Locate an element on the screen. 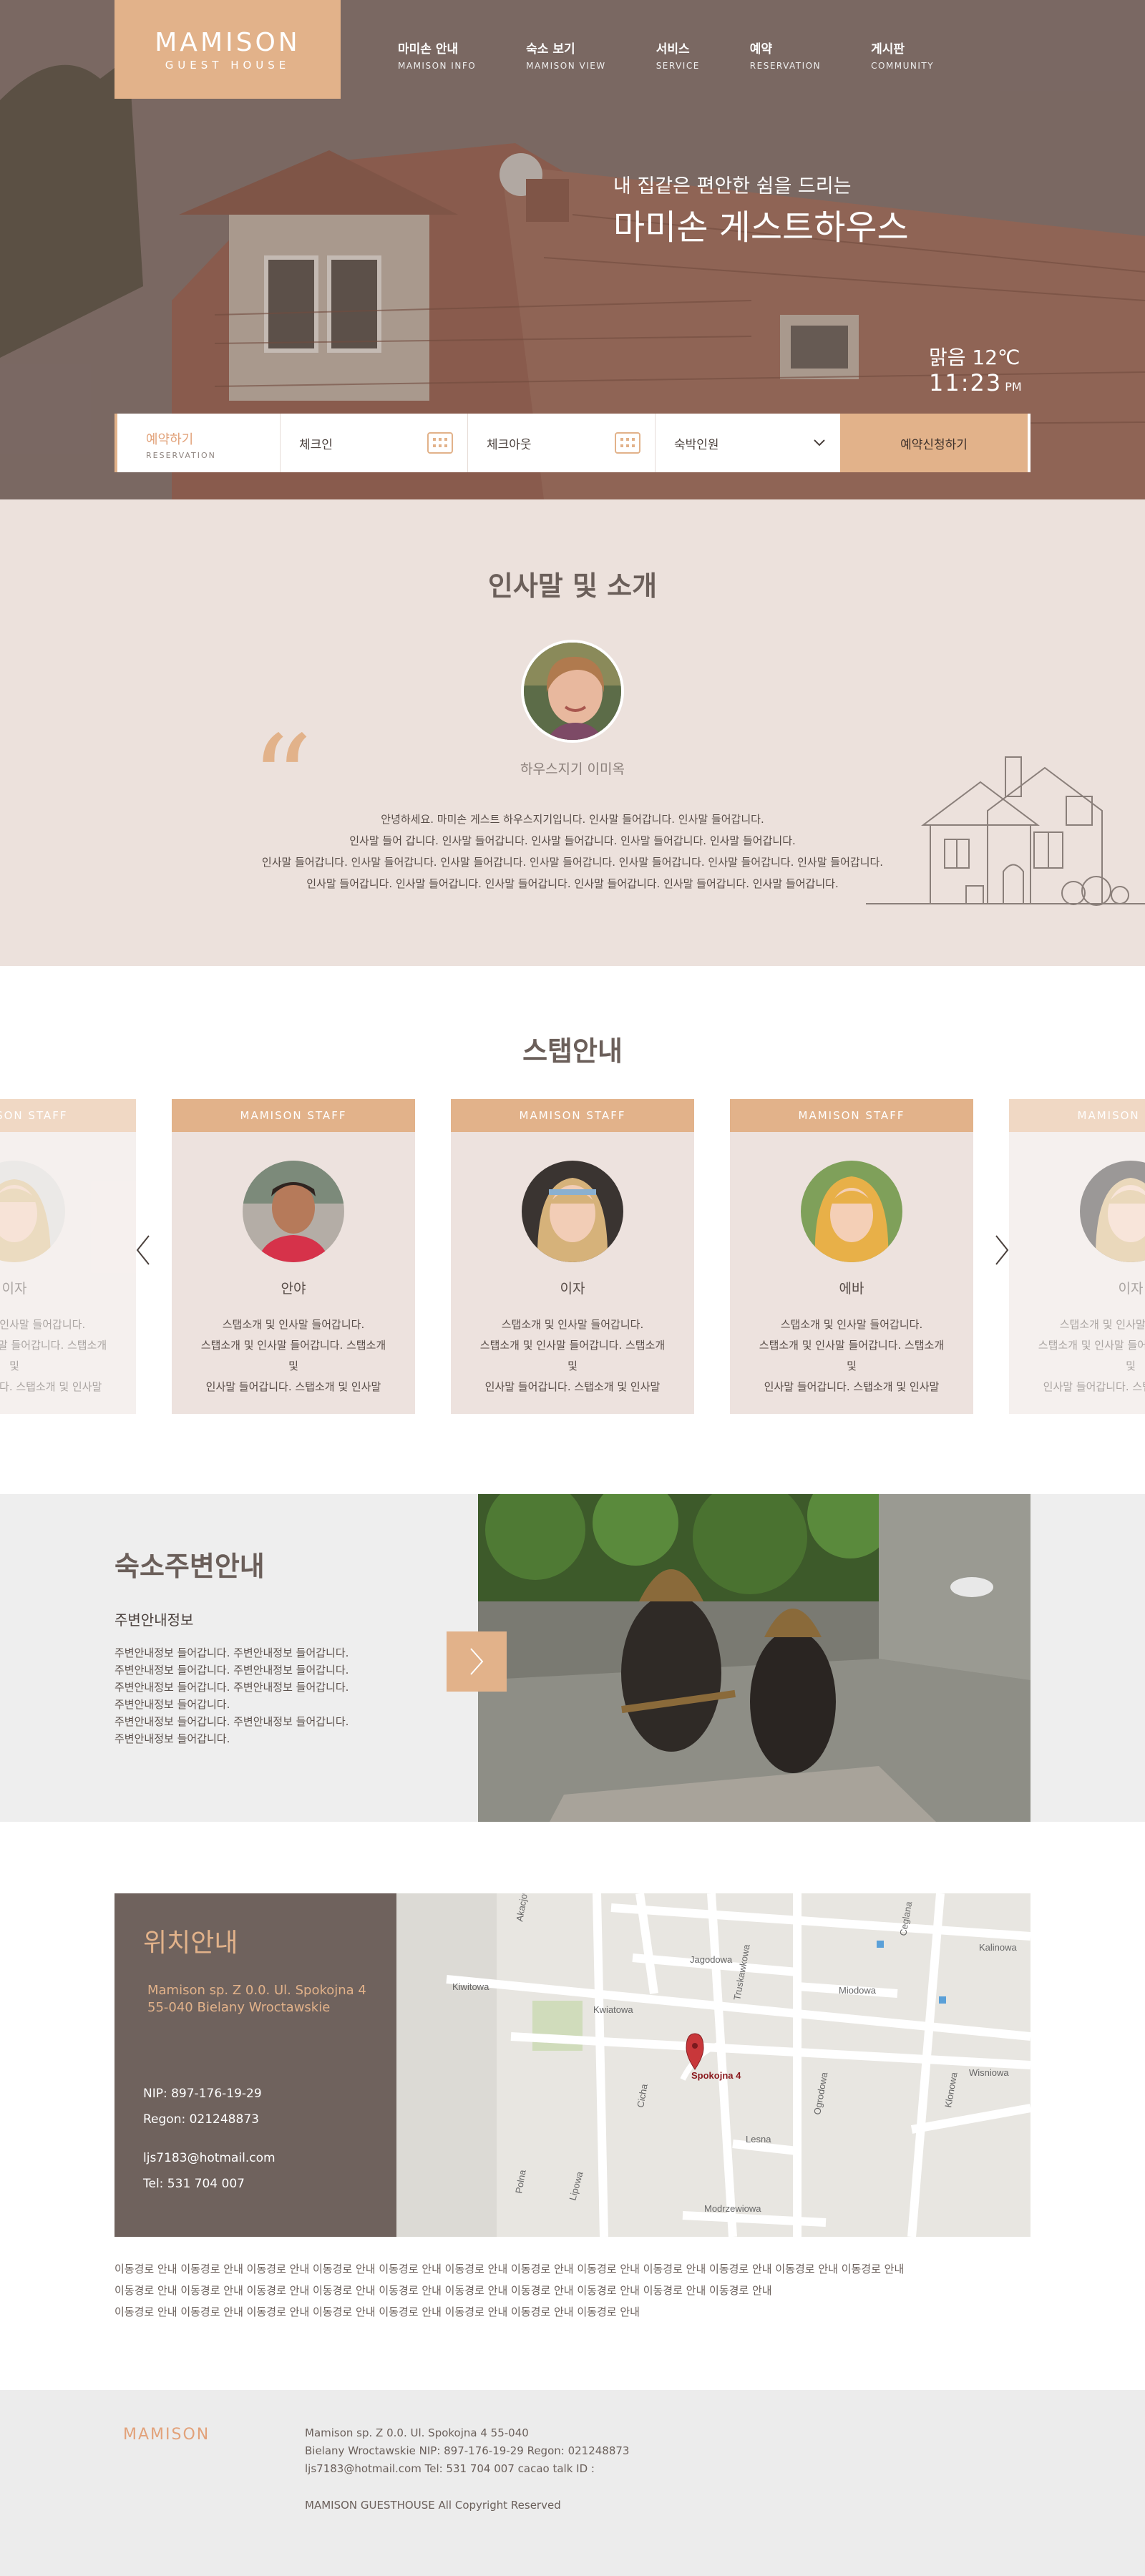  around-line: 주변안내정보 들어갑니다. is located at coordinates (172, 1704).